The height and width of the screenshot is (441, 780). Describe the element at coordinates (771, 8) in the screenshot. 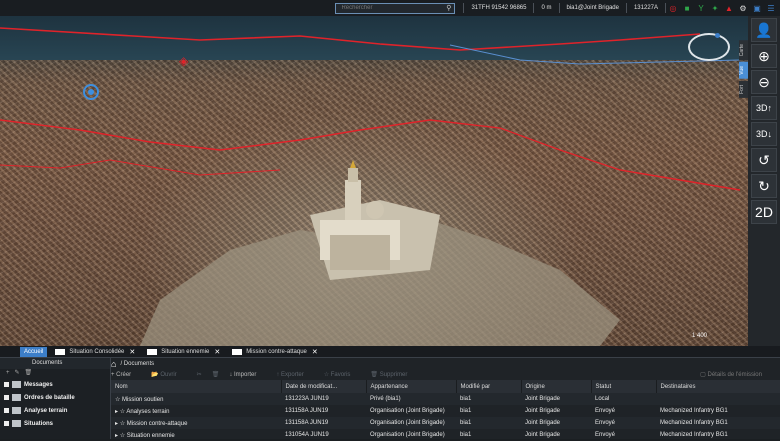

I see `menu-icon: ☰` at that location.